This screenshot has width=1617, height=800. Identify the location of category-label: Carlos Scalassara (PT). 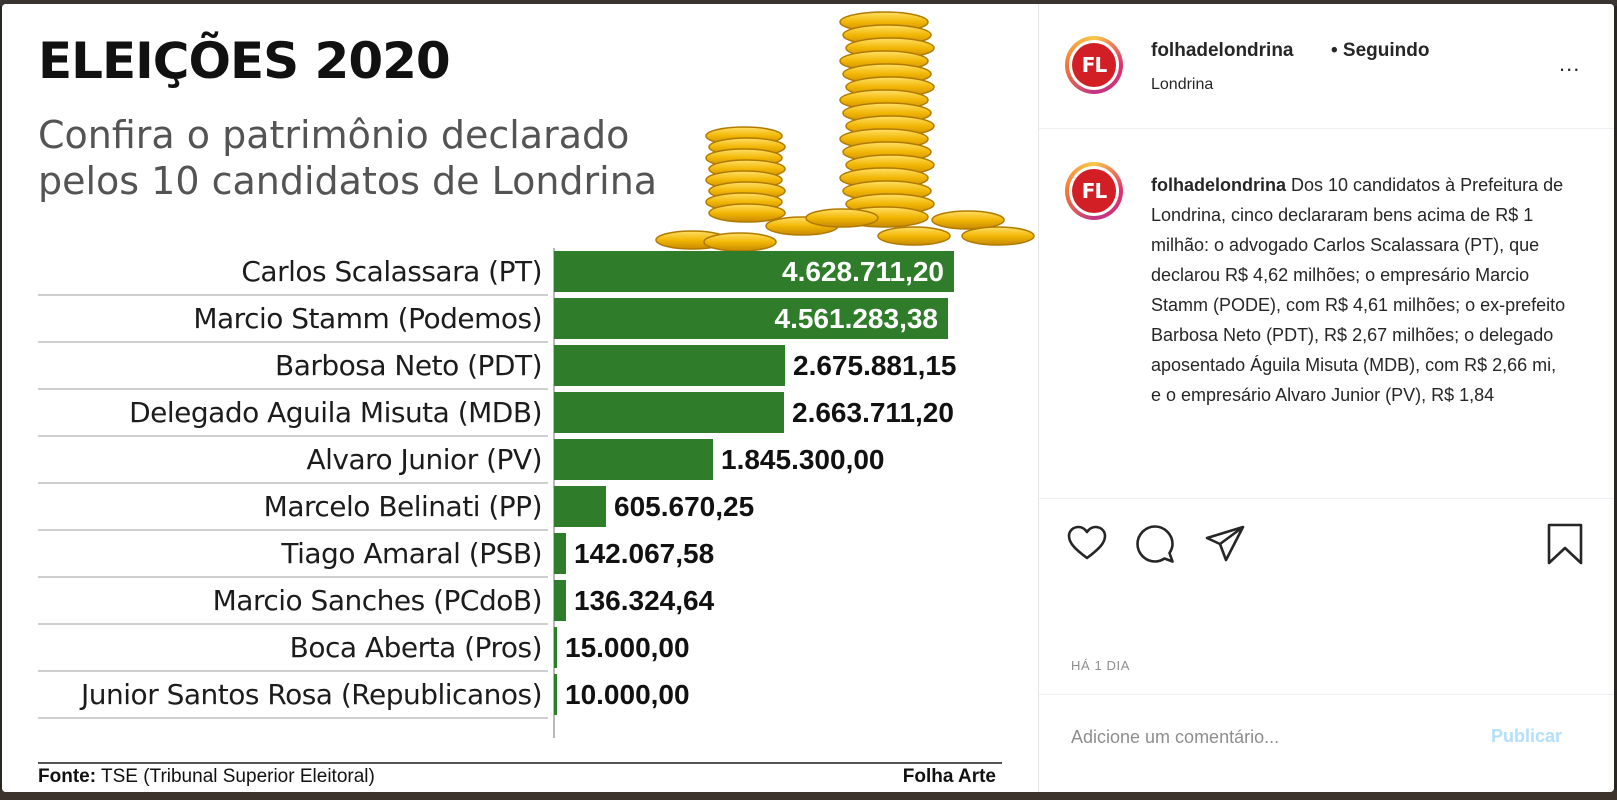
(391, 271).